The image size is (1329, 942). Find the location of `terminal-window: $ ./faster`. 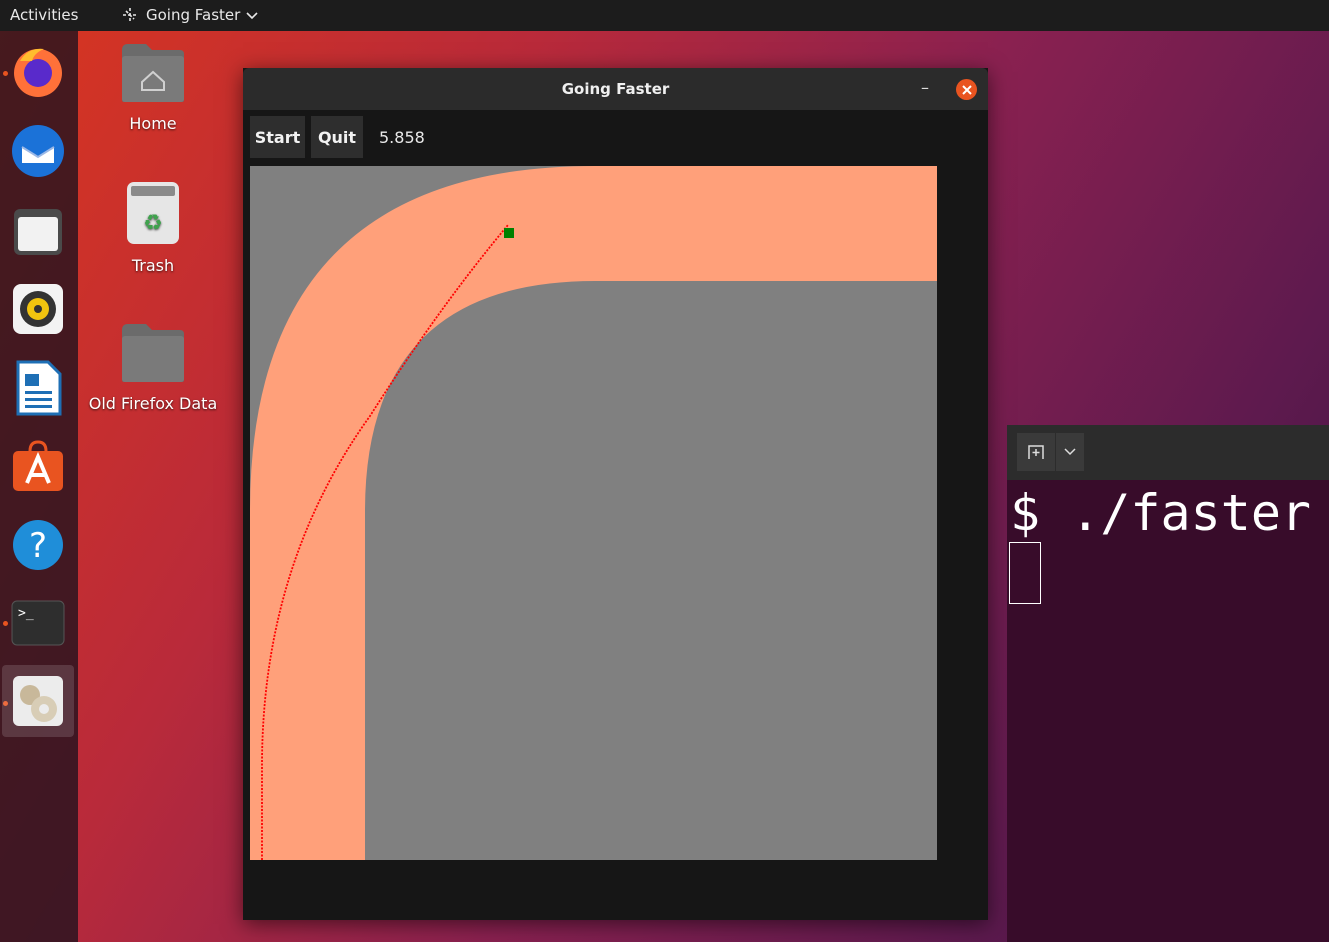

terminal-window: $ ./faster is located at coordinates (1168, 683).